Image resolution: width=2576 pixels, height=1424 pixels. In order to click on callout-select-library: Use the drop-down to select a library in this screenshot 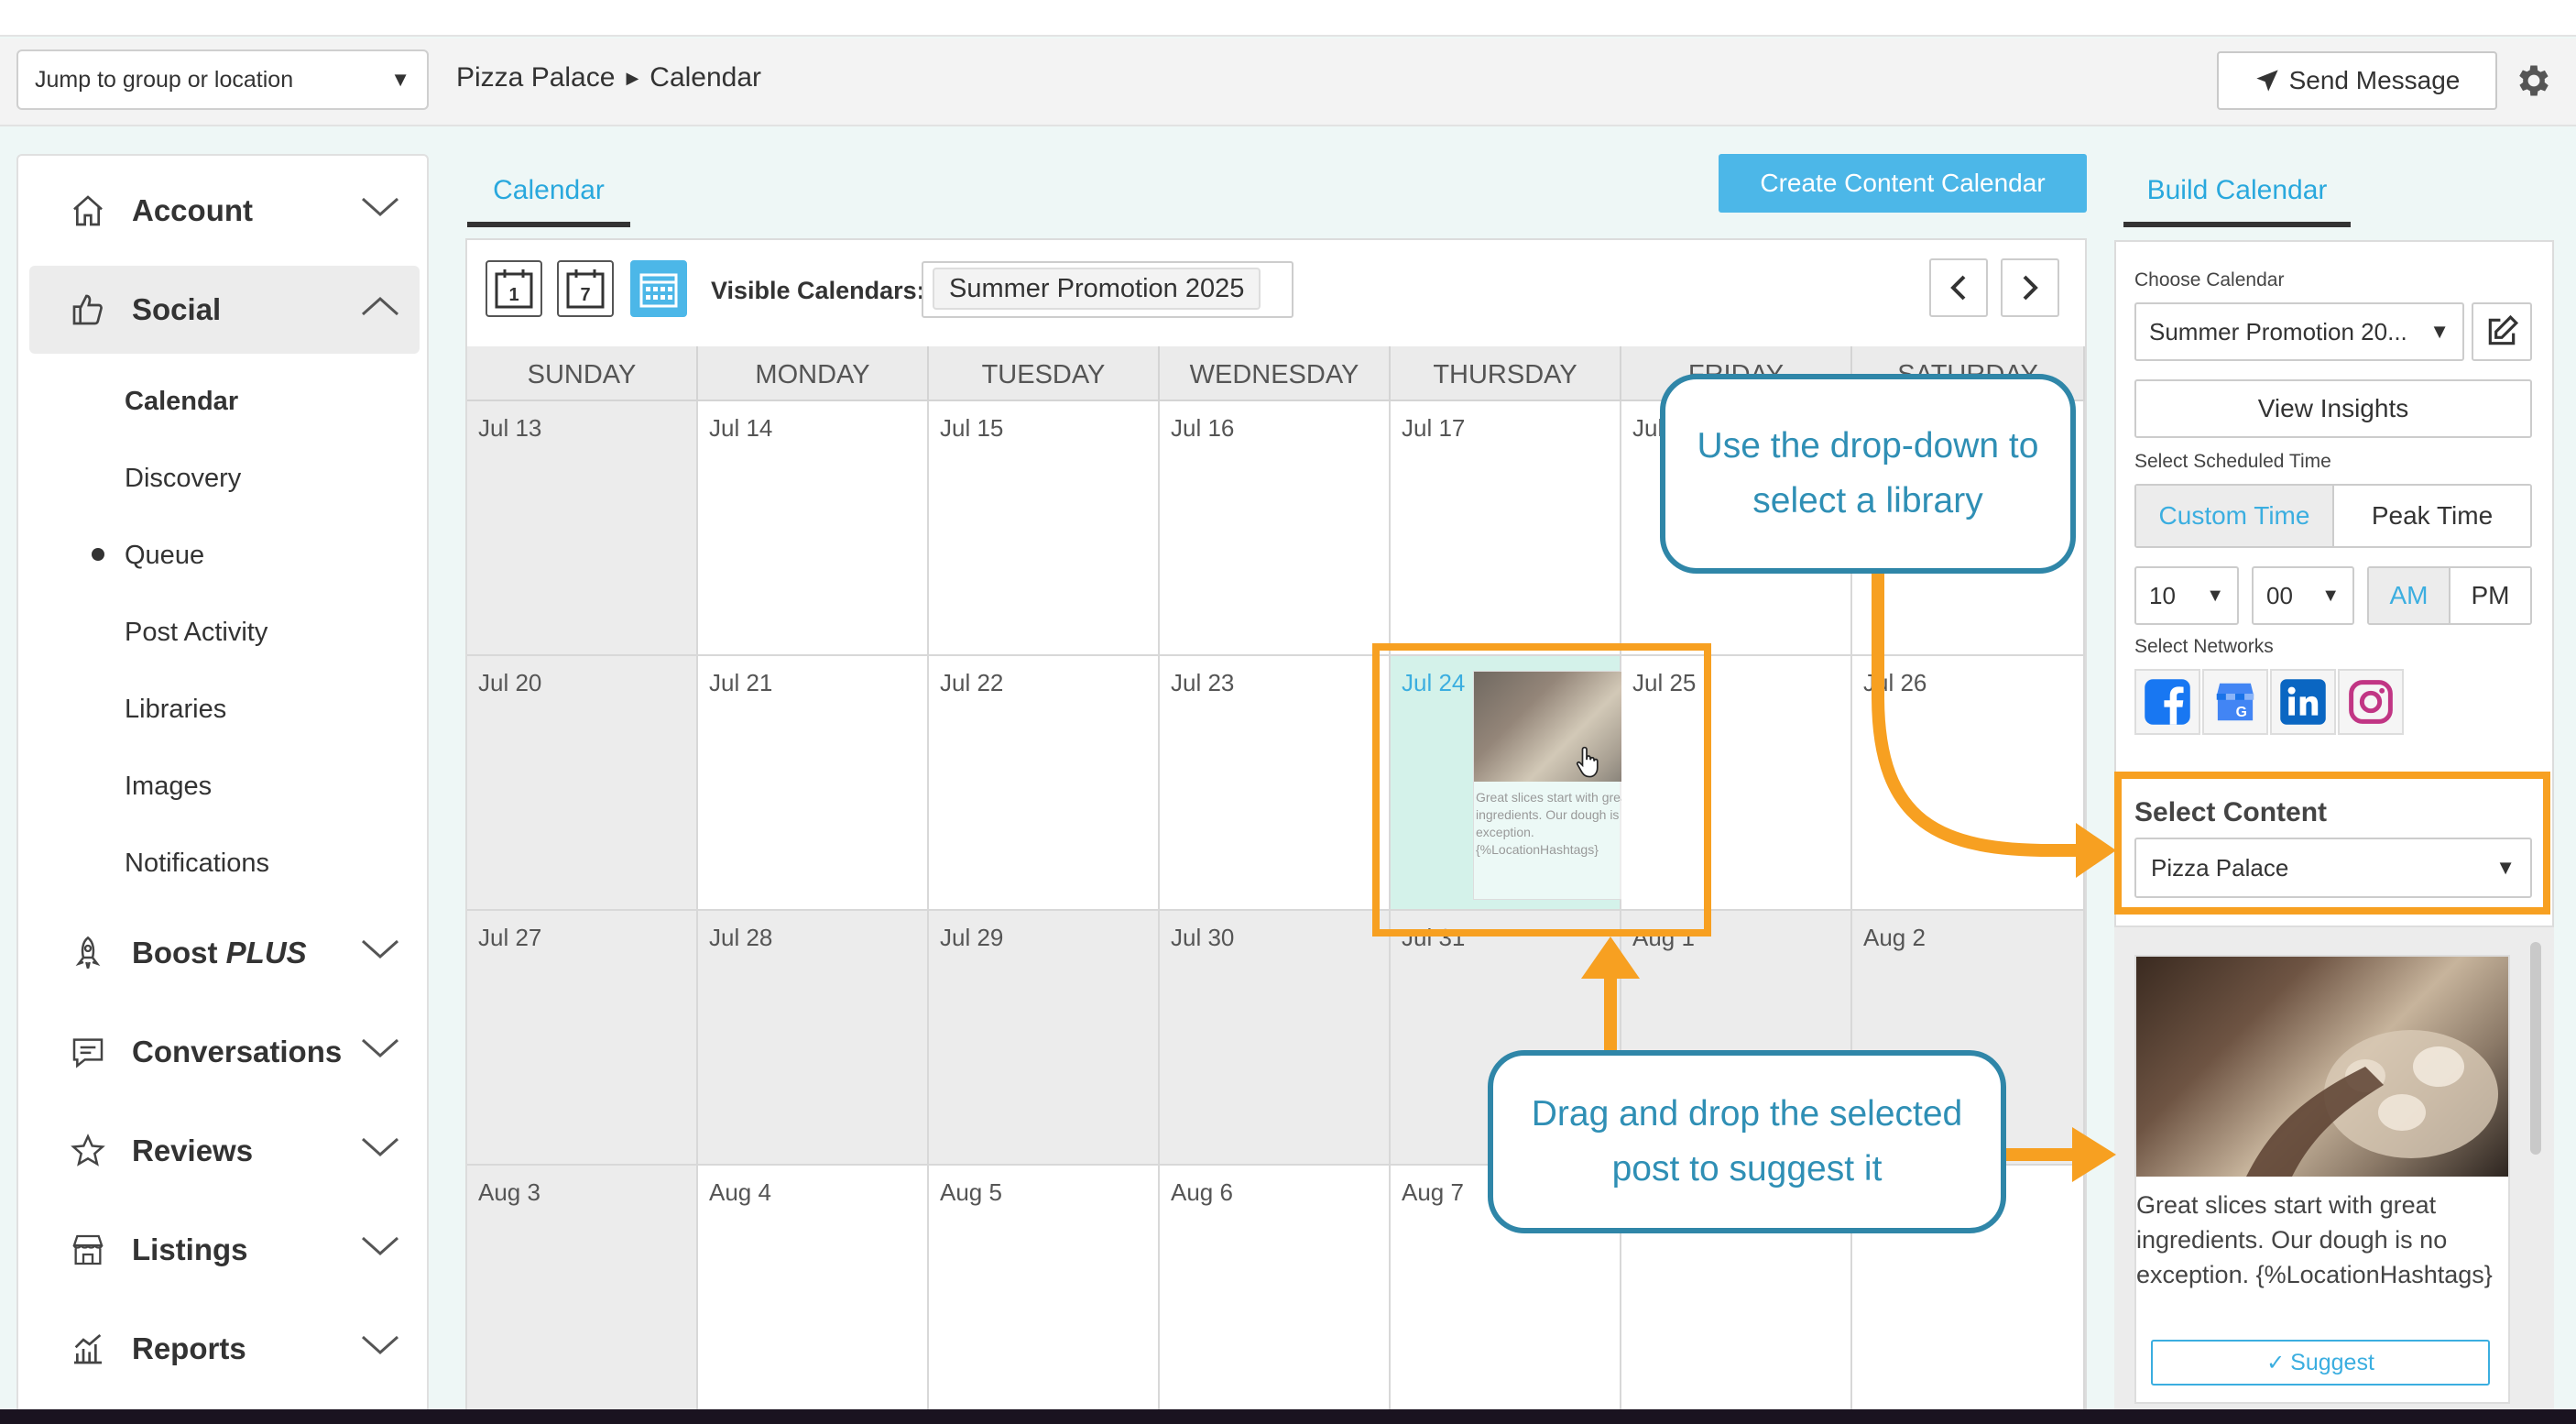, I will do `click(1868, 474)`.